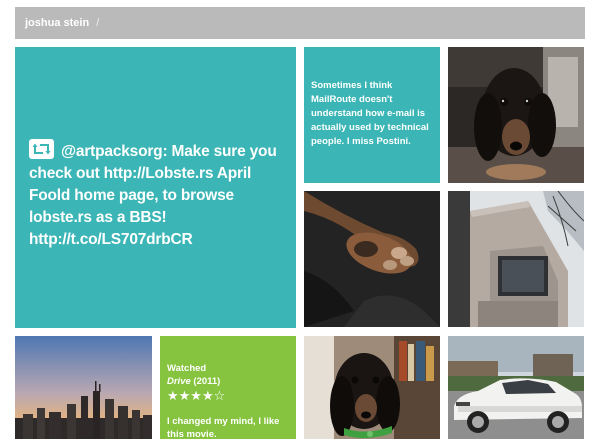 The image size is (600, 439). I want to click on movie-label: Watched, so click(187, 368).